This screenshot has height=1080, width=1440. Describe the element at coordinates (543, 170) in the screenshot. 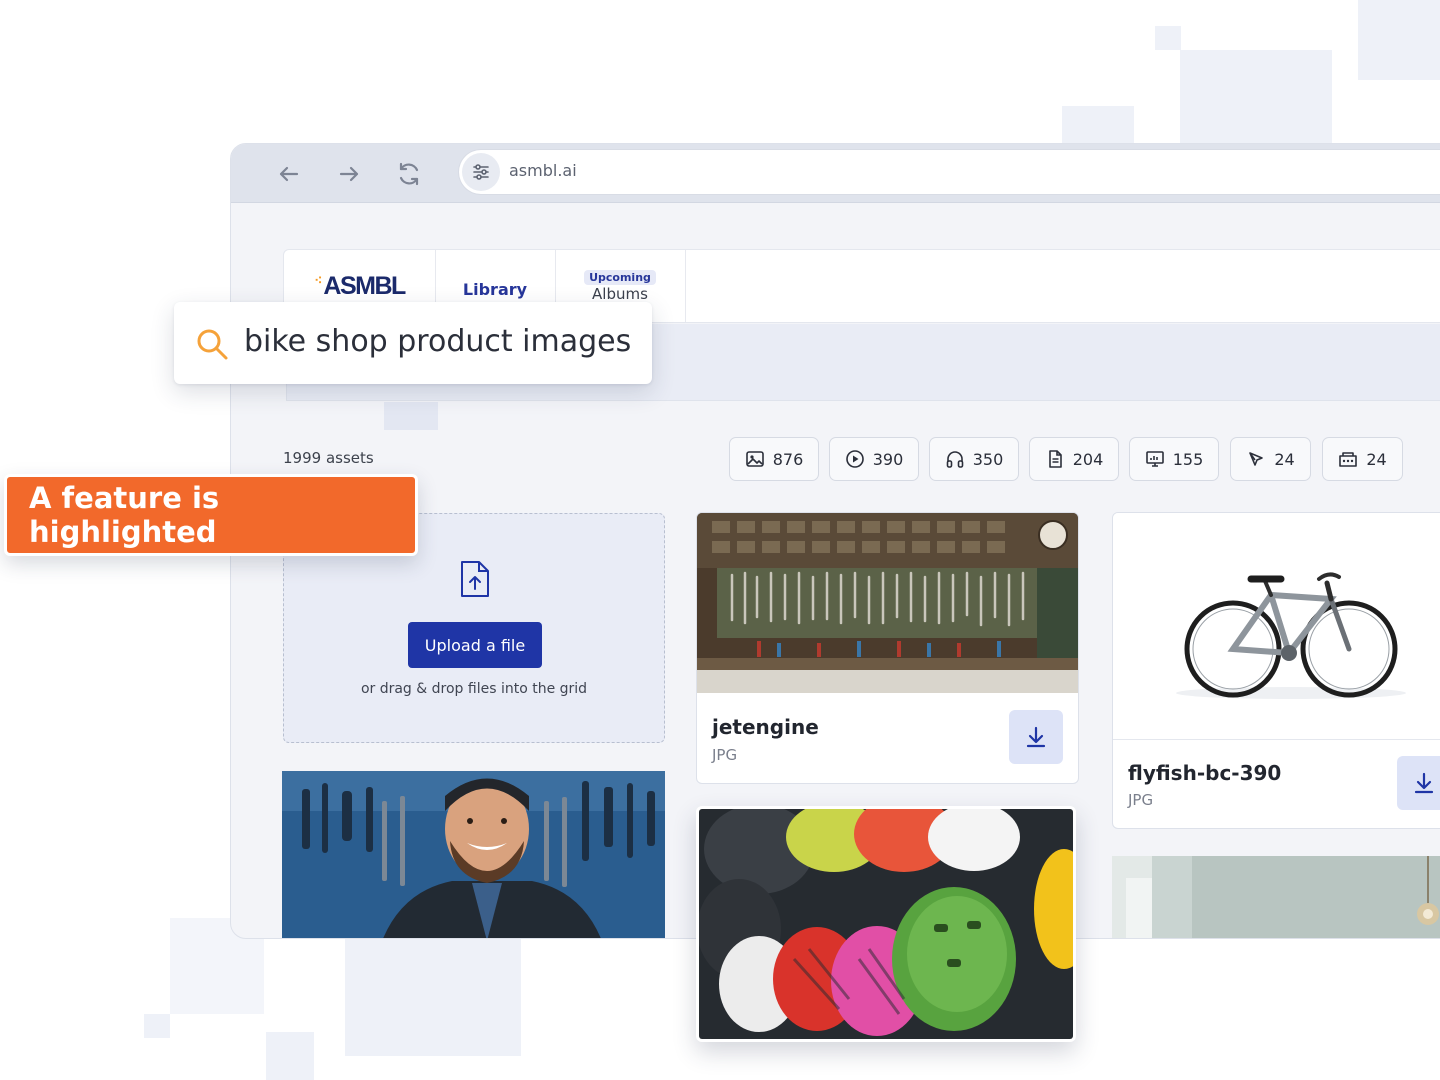

I see `url-text: asmbl.ai` at that location.